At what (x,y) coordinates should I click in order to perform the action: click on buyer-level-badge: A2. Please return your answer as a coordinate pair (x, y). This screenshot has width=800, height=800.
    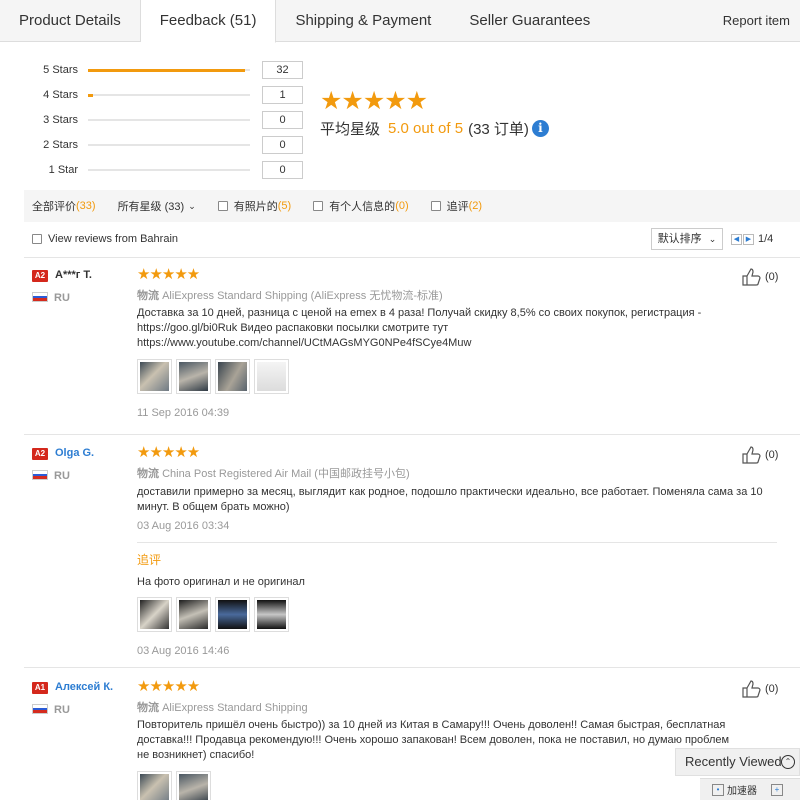
    Looking at the image, I should click on (40, 454).